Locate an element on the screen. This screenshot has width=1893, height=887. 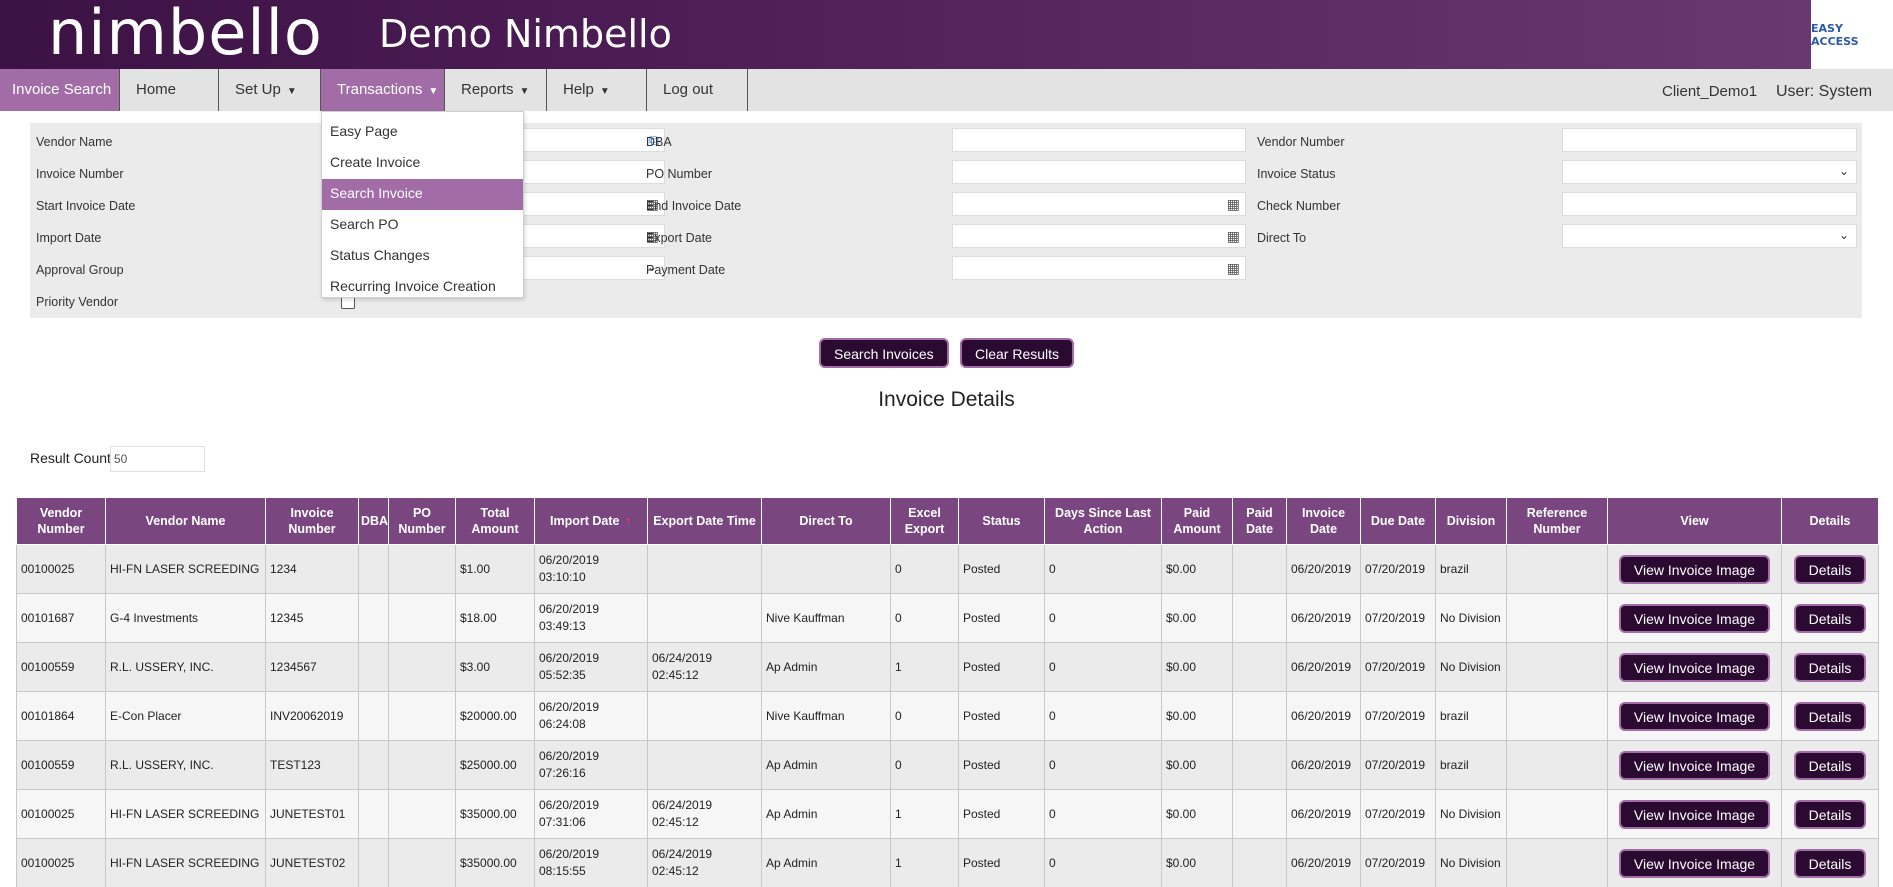
col-excel-export: Excel Export is located at coordinates (924, 521).